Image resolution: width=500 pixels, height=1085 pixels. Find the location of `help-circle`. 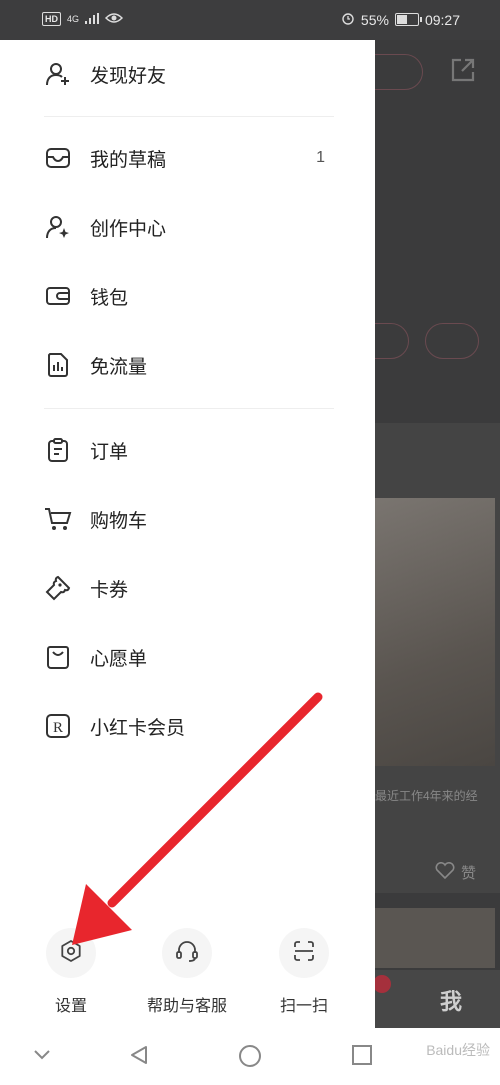

help-circle is located at coordinates (187, 953).